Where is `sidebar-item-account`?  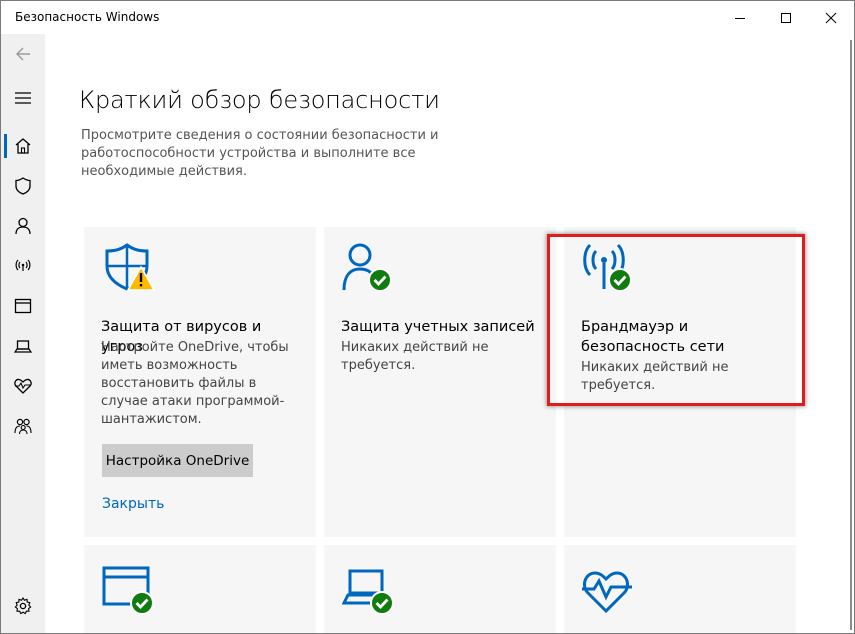 sidebar-item-account is located at coordinates (23, 226).